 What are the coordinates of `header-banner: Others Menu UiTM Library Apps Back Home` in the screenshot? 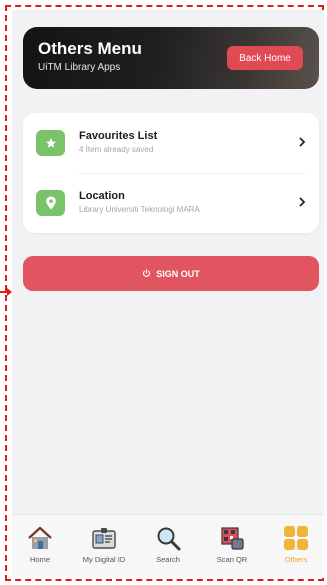 It's located at (171, 58).